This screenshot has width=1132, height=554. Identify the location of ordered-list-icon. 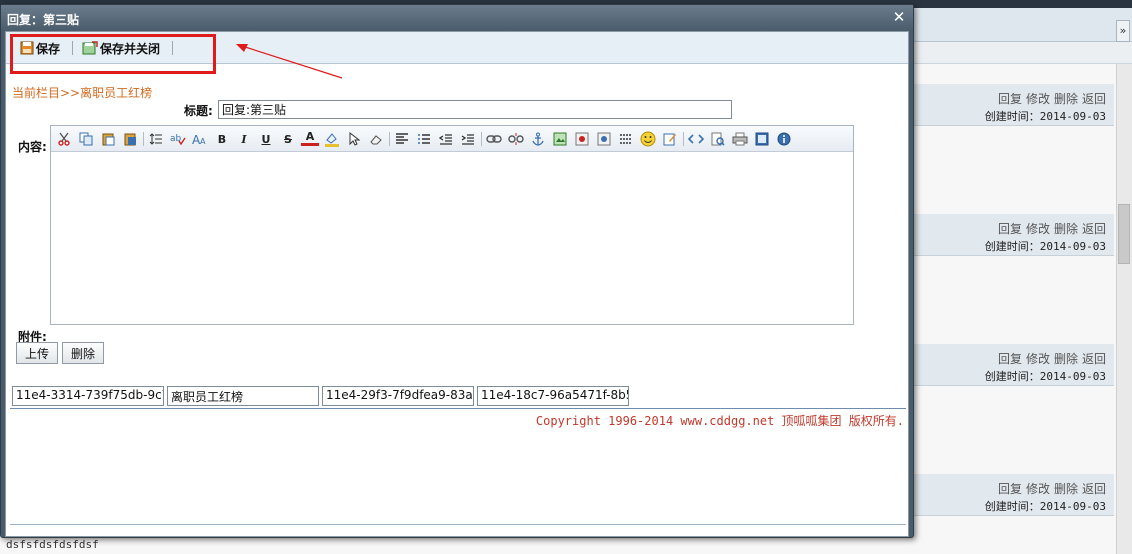
(424, 139).